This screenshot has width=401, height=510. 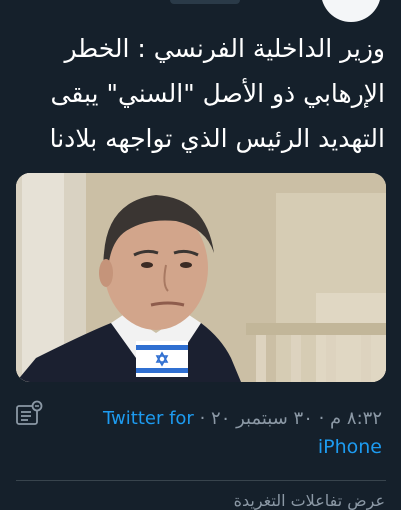 I want to click on via-link: Twitter for, so click(x=148, y=418).